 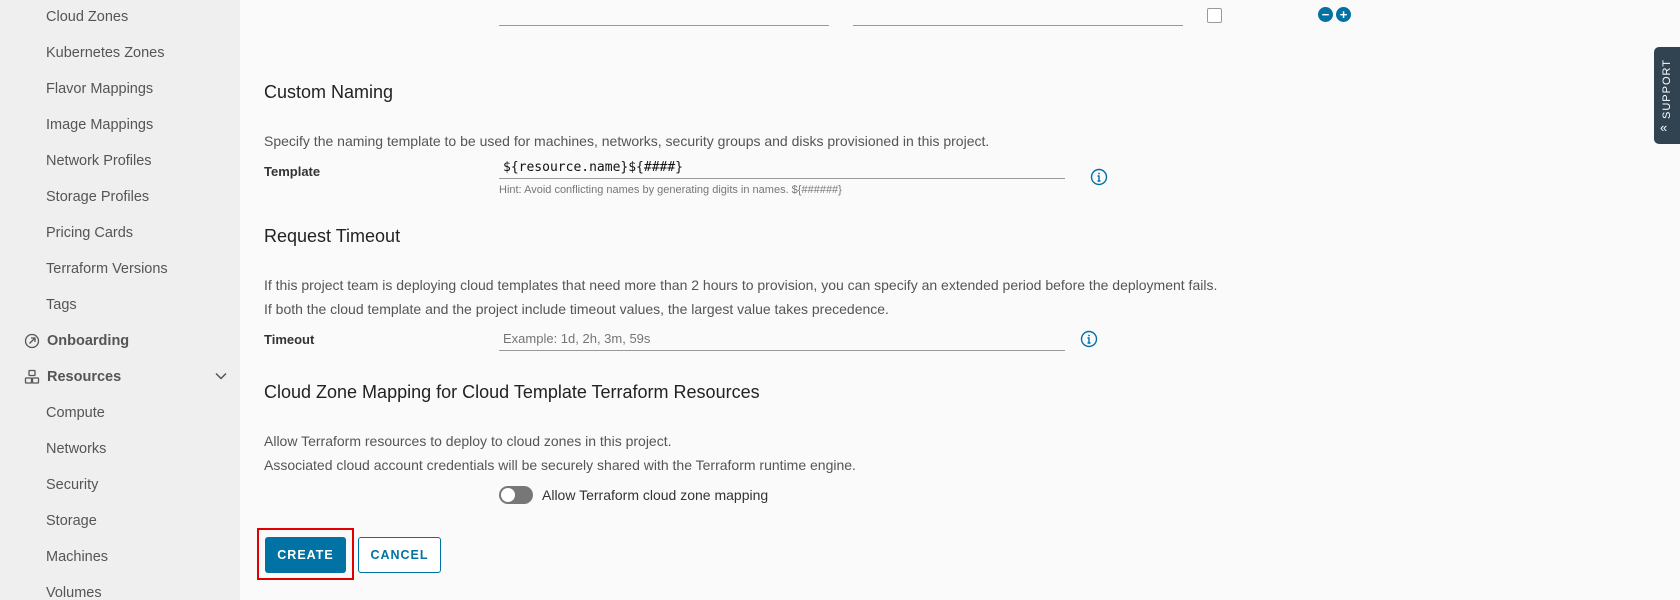 What do you see at coordinates (76, 449) in the screenshot?
I see `sidebar-item-networks: Networks` at bounding box center [76, 449].